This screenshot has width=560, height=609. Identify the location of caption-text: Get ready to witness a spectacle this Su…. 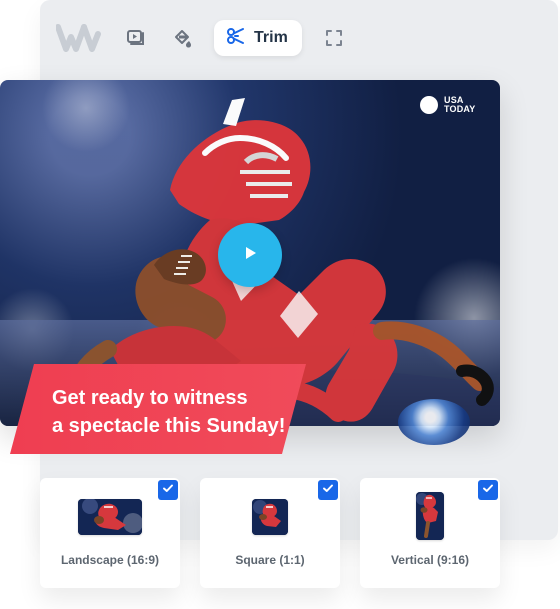
(169, 412).